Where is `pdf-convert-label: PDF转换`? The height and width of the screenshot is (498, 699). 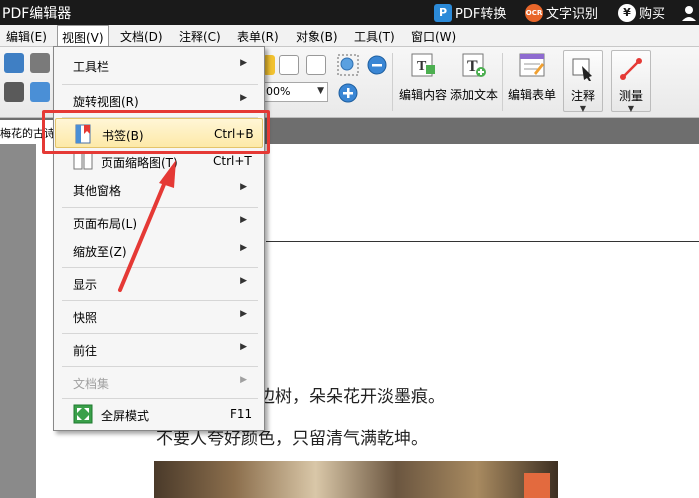 pdf-convert-label: PDF转换 is located at coordinates (481, 14).